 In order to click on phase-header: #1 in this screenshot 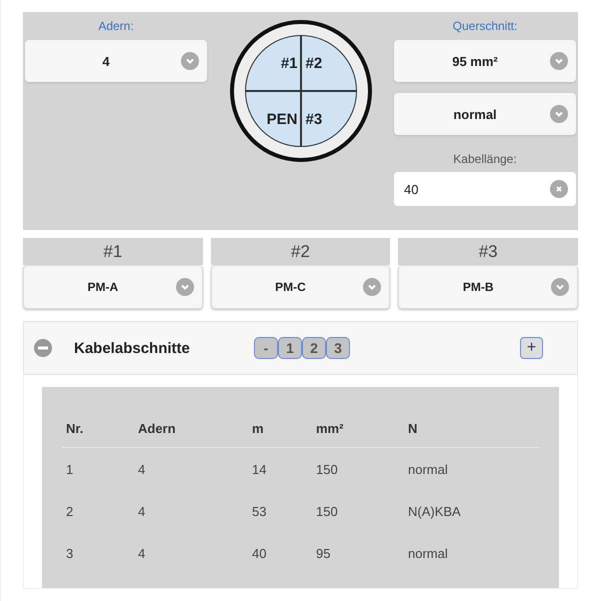, I will do `click(113, 251)`.